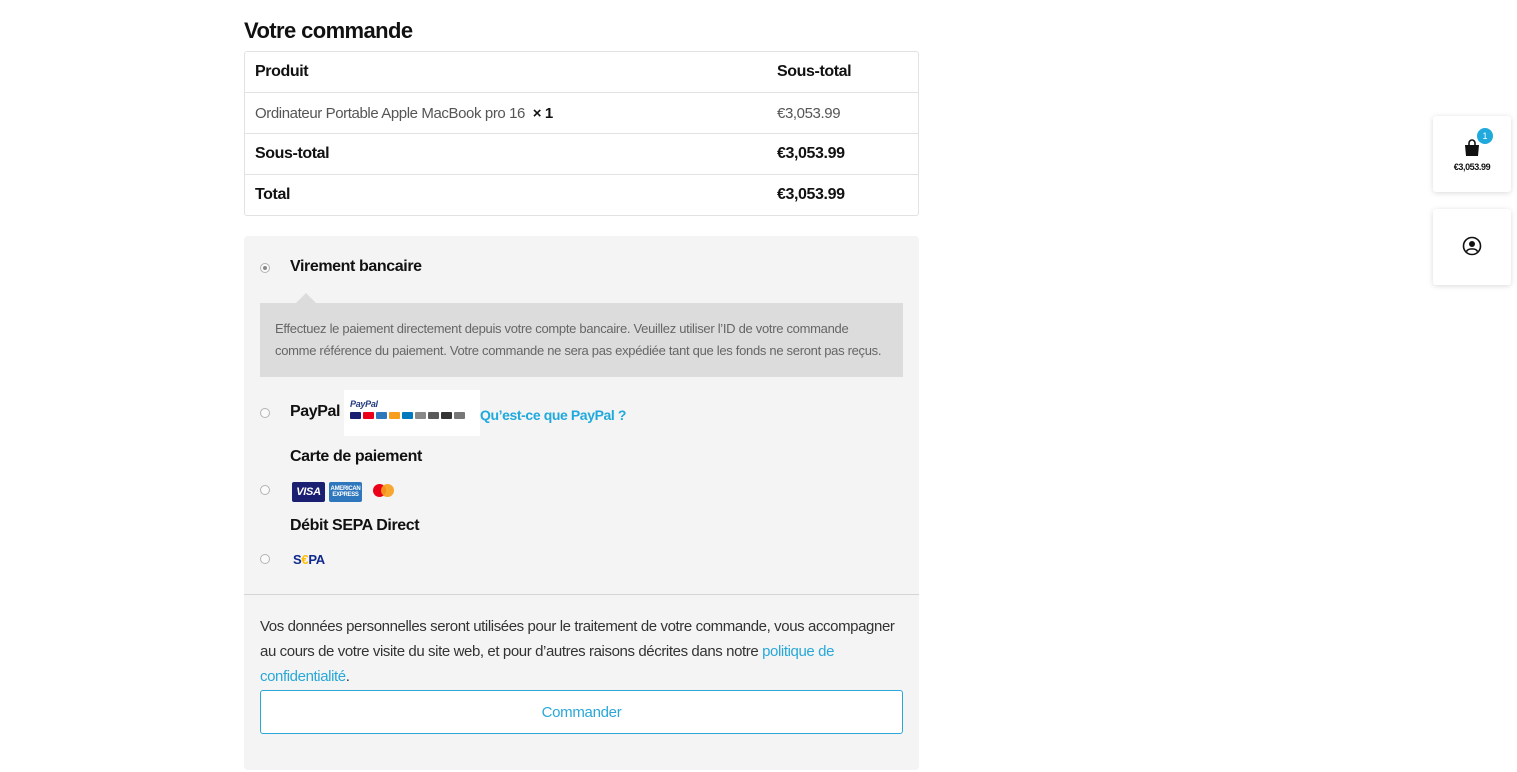  What do you see at coordinates (315, 412) in the screenshot?
I see `label-paypal: PayPal` at bounding box center [315, 412].